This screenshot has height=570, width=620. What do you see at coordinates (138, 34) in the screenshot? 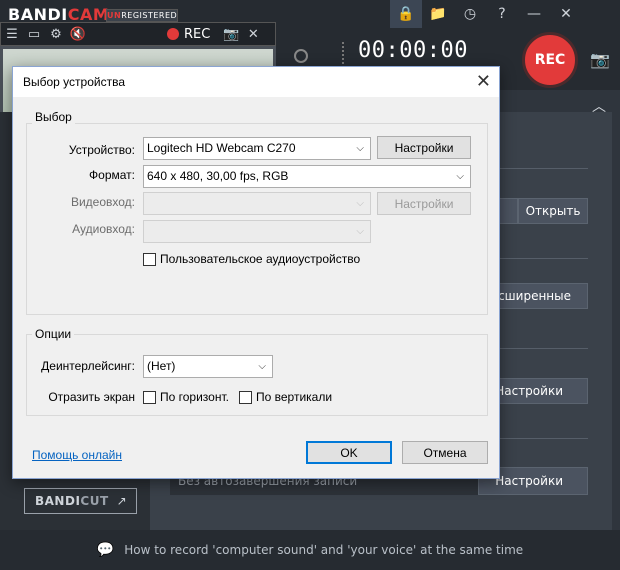
I see `record-toolbar: ☰ ▭ ⚙ 🔇 REC 📷 ✕` at bounding box center [138, 34].